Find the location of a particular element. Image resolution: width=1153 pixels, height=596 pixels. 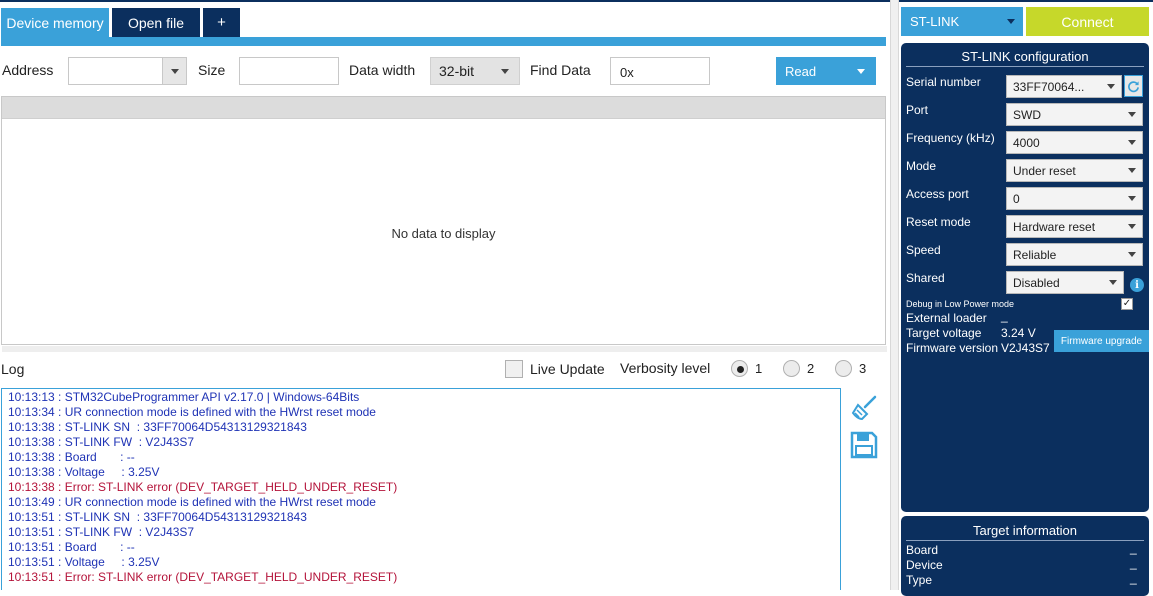

mode-dropdown is located at coordinates (1132, 170).